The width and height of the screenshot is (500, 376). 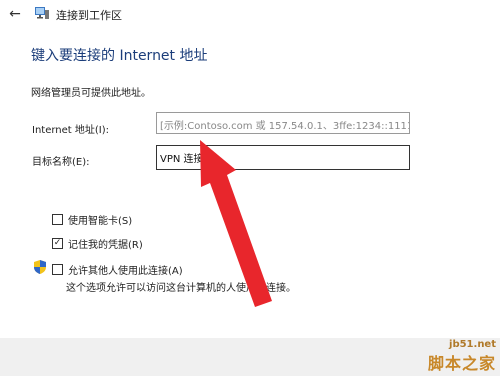 I want to click on window-title: 连接到工作区, so click(x=89, y=15).